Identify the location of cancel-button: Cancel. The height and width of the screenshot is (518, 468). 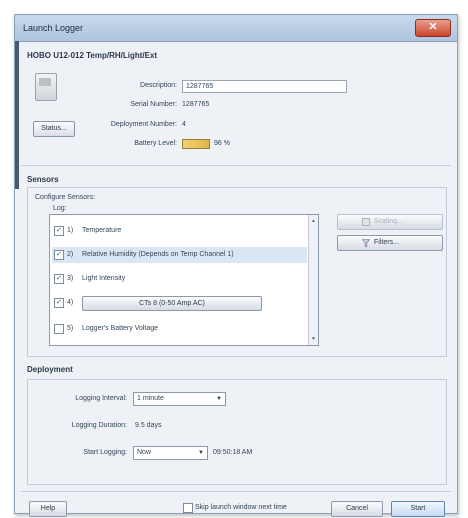
(357, 509).